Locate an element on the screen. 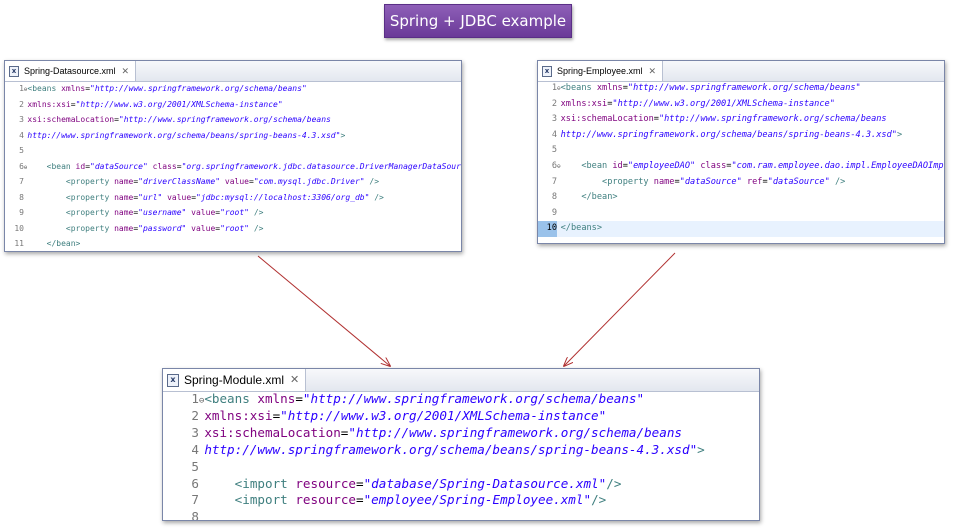  xml-value: "password" is located at coordinates (162, 228).